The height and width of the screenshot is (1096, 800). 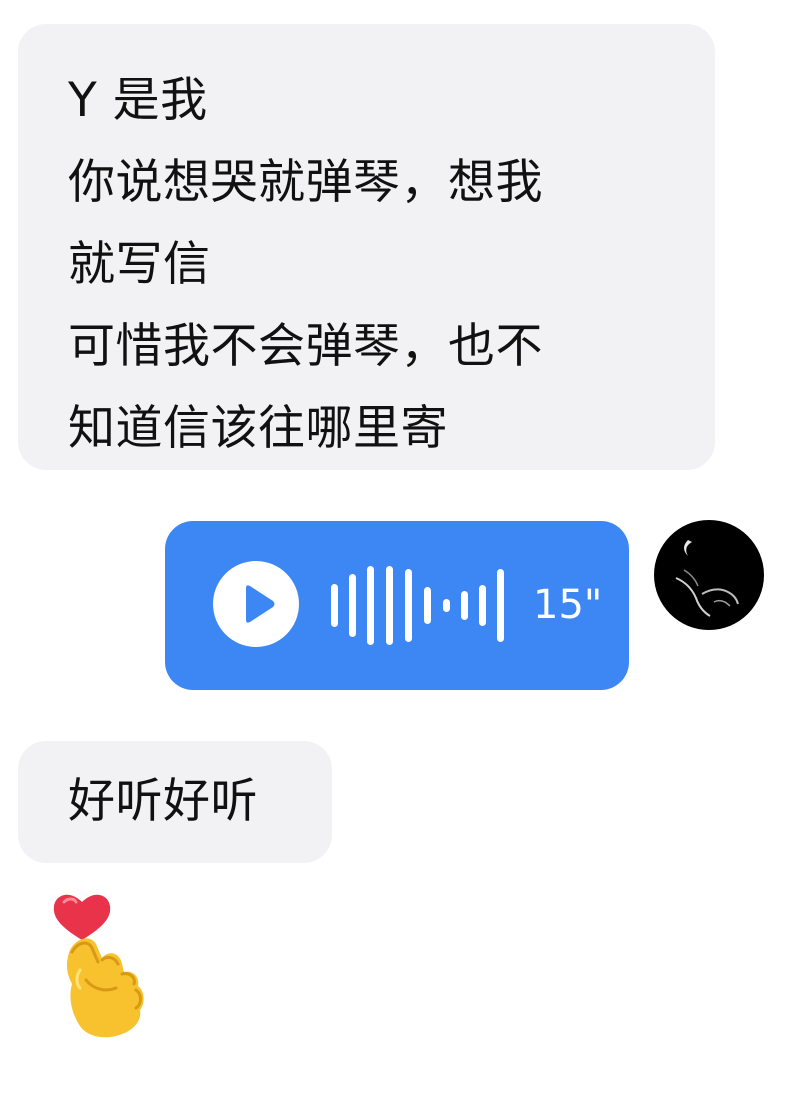 I want to click on heart-hand-icon, so click(x=102, y=966).